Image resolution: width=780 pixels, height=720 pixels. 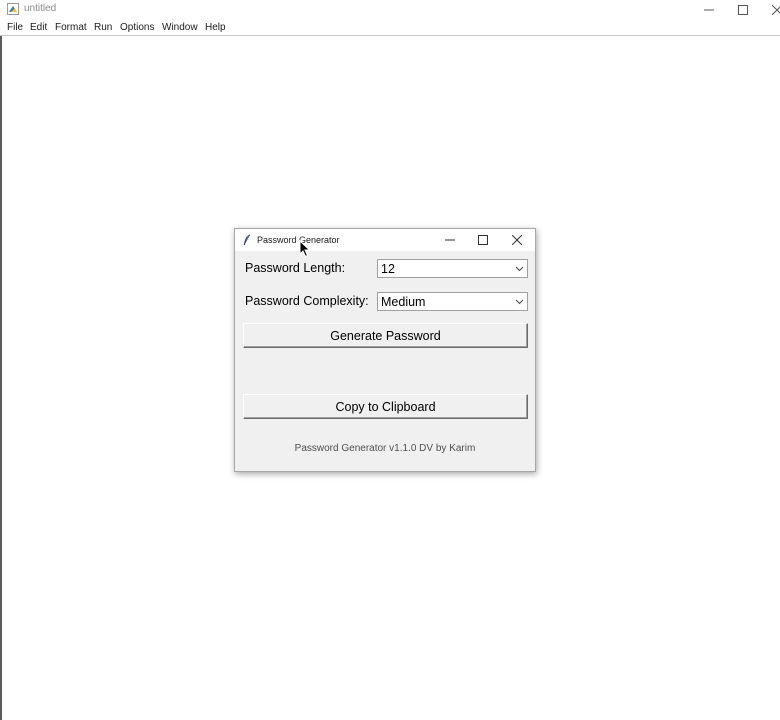 What do you see at coordinates (452, 268) in the screenshot?
I see `password-length-combobox: 12` at bounding box center [452, 268].